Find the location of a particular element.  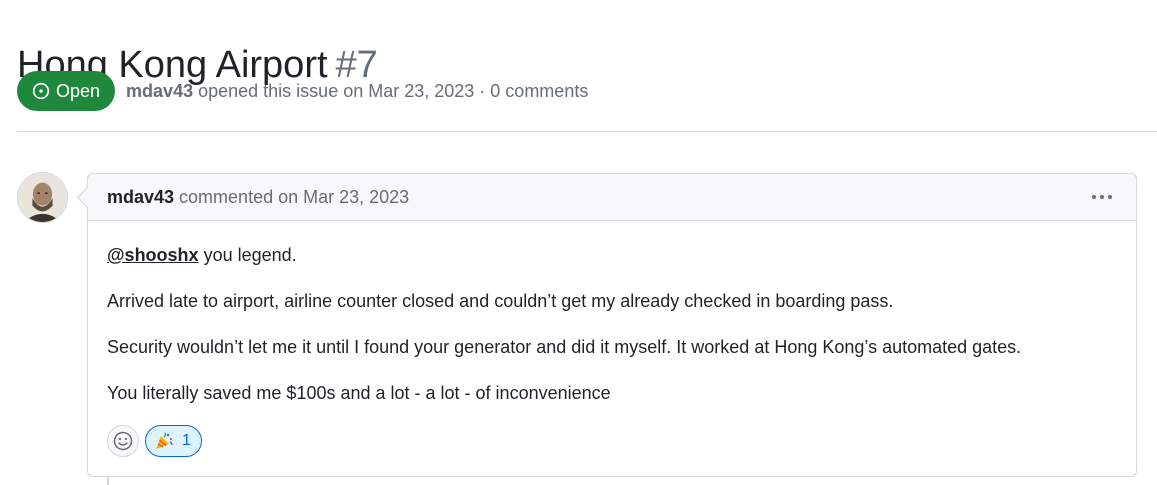

reactions-bar: 1 is located at coordinates (154, 441).